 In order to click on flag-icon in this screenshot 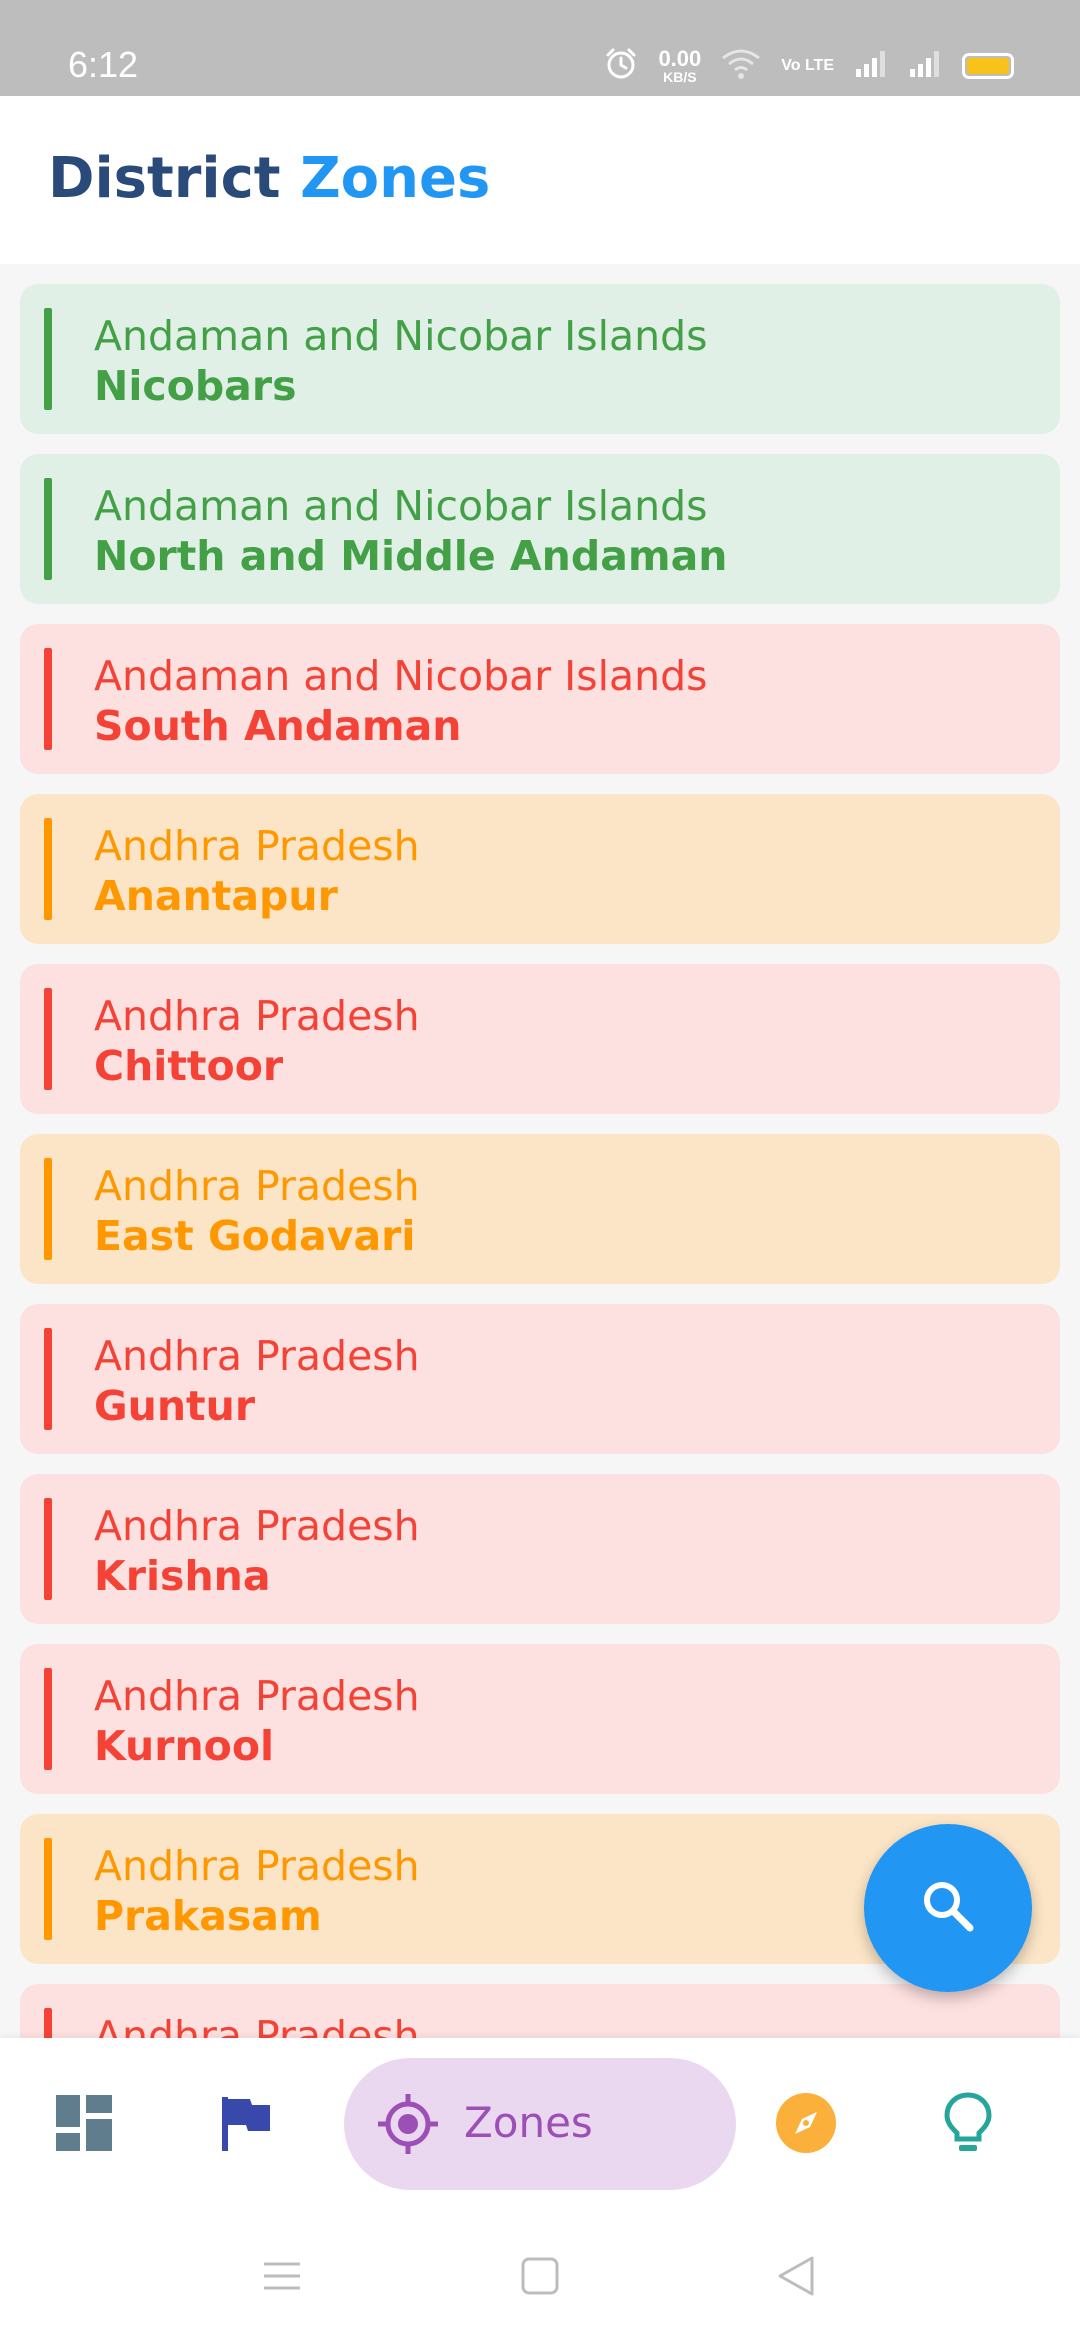, I will do `click(246, 2125)`.